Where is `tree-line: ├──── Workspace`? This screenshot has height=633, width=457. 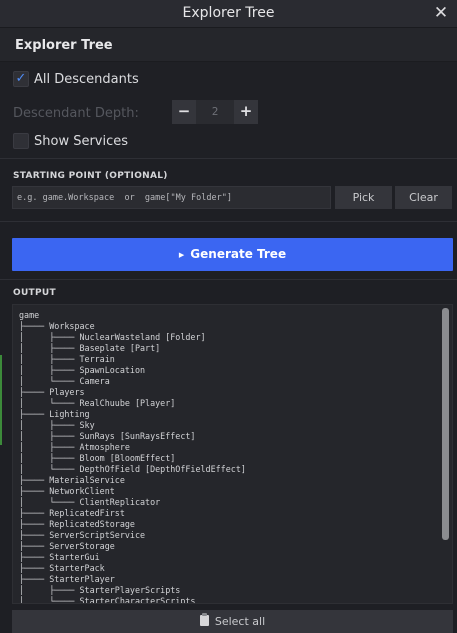
tree-line: ├──── Workspace is located at coordinates (57, 326).